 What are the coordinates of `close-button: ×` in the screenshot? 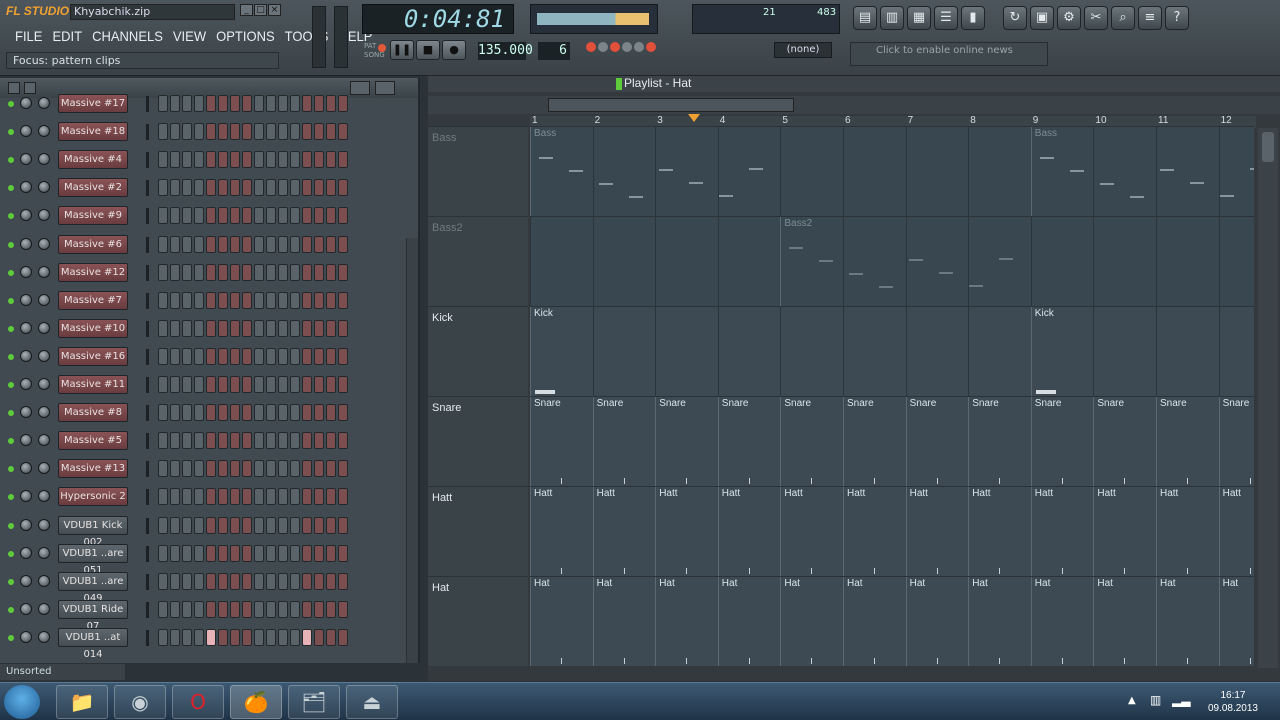 It's located at (274, 10).